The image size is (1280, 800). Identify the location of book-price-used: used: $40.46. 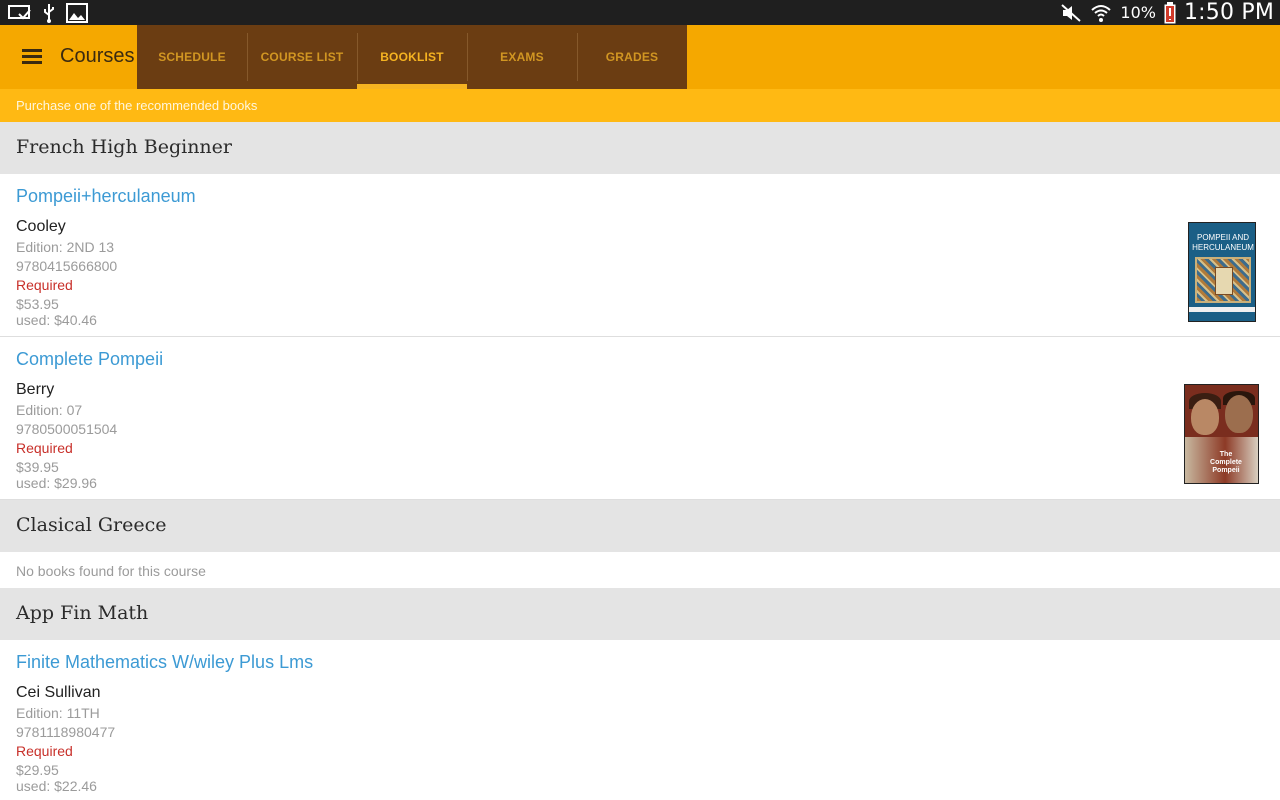
(56, 320).